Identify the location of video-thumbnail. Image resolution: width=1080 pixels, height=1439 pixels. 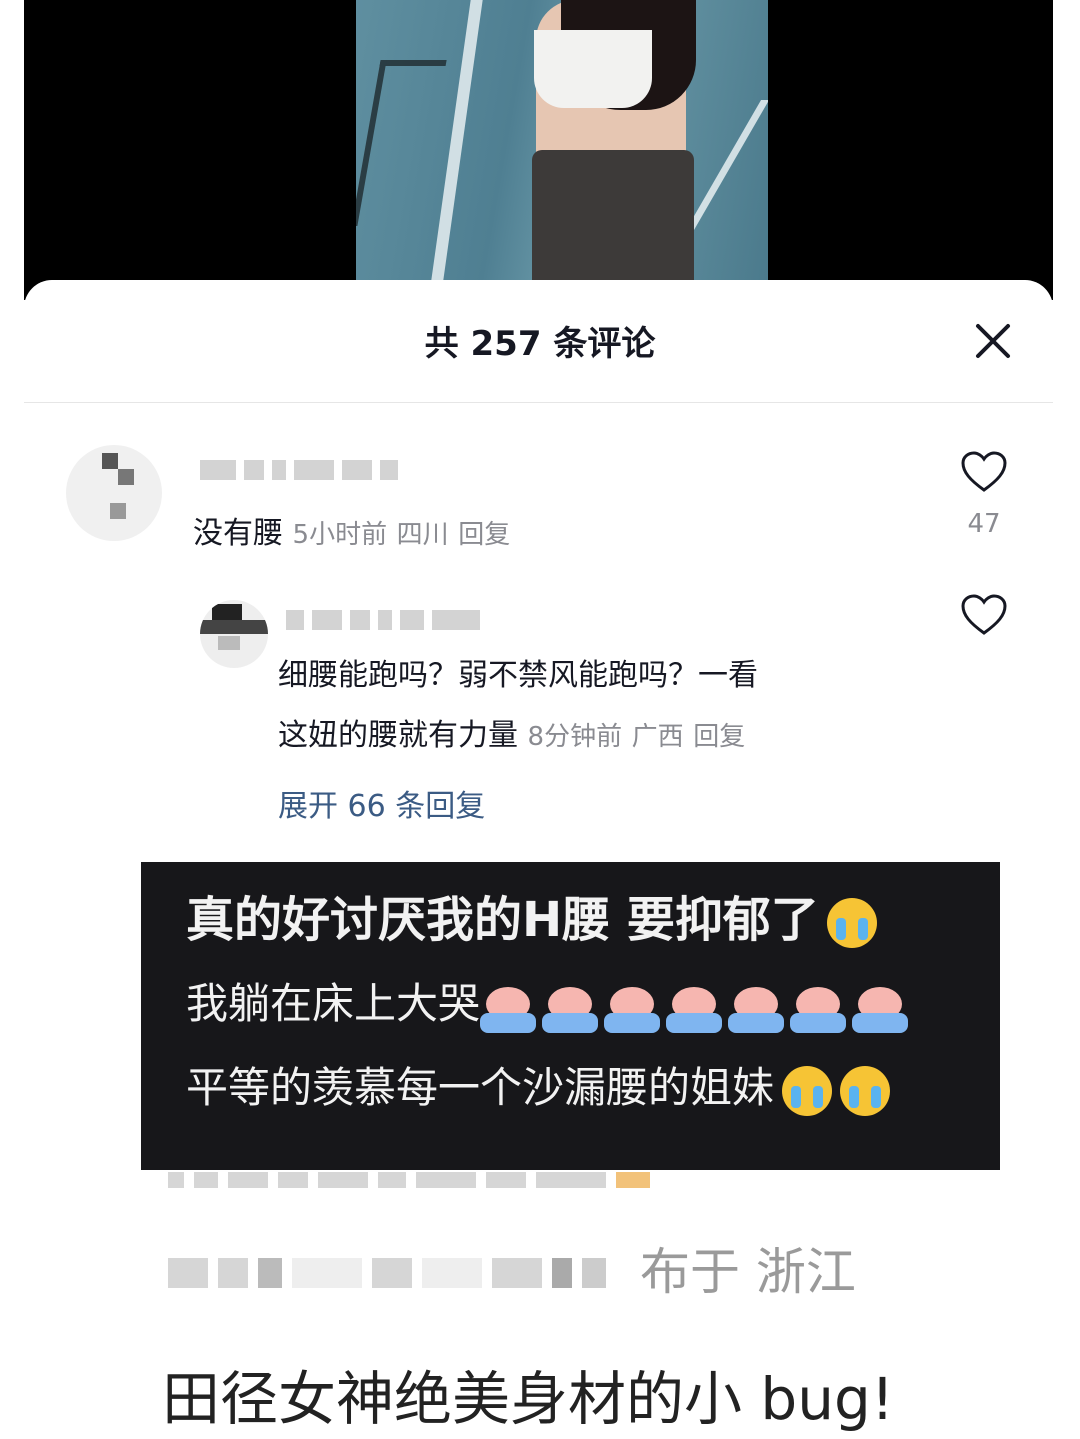
(562, 140).